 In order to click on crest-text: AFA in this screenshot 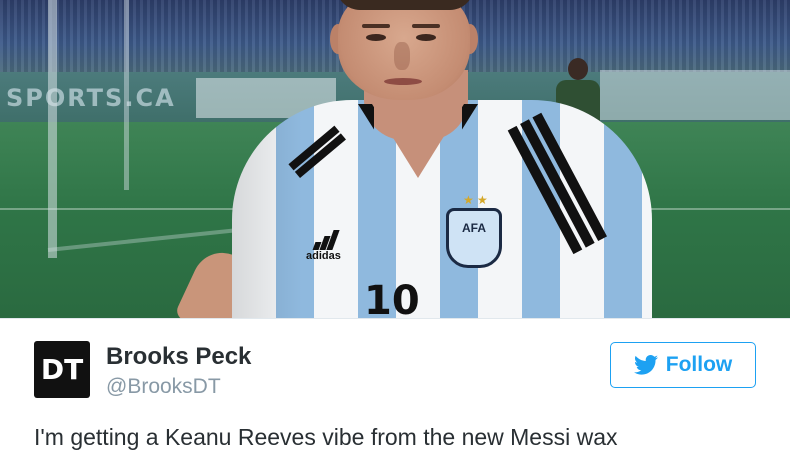, I will do `click(474, 228)`.